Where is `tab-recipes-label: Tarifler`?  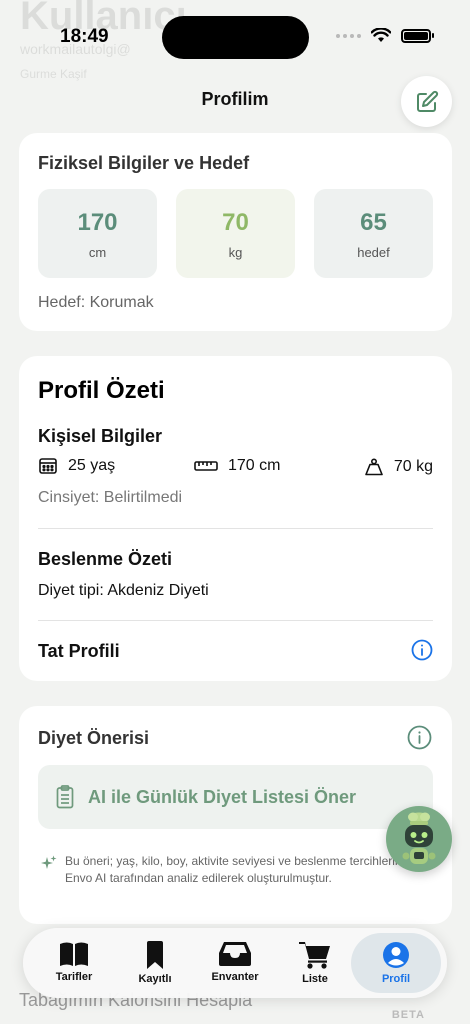
tab-recipes-label: Tarifler is located at coordinates (74, 977).